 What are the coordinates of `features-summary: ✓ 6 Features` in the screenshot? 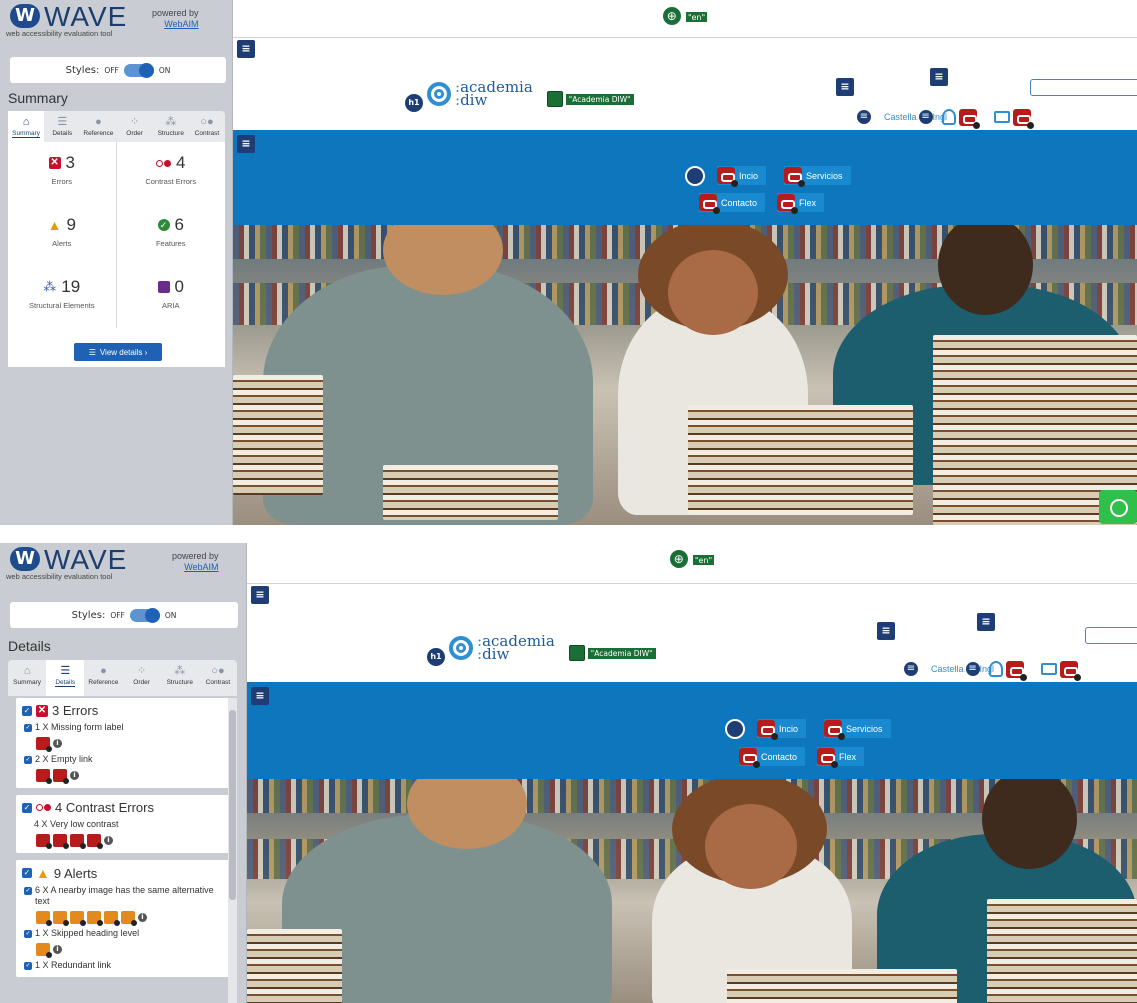 It's located at (171, 235).